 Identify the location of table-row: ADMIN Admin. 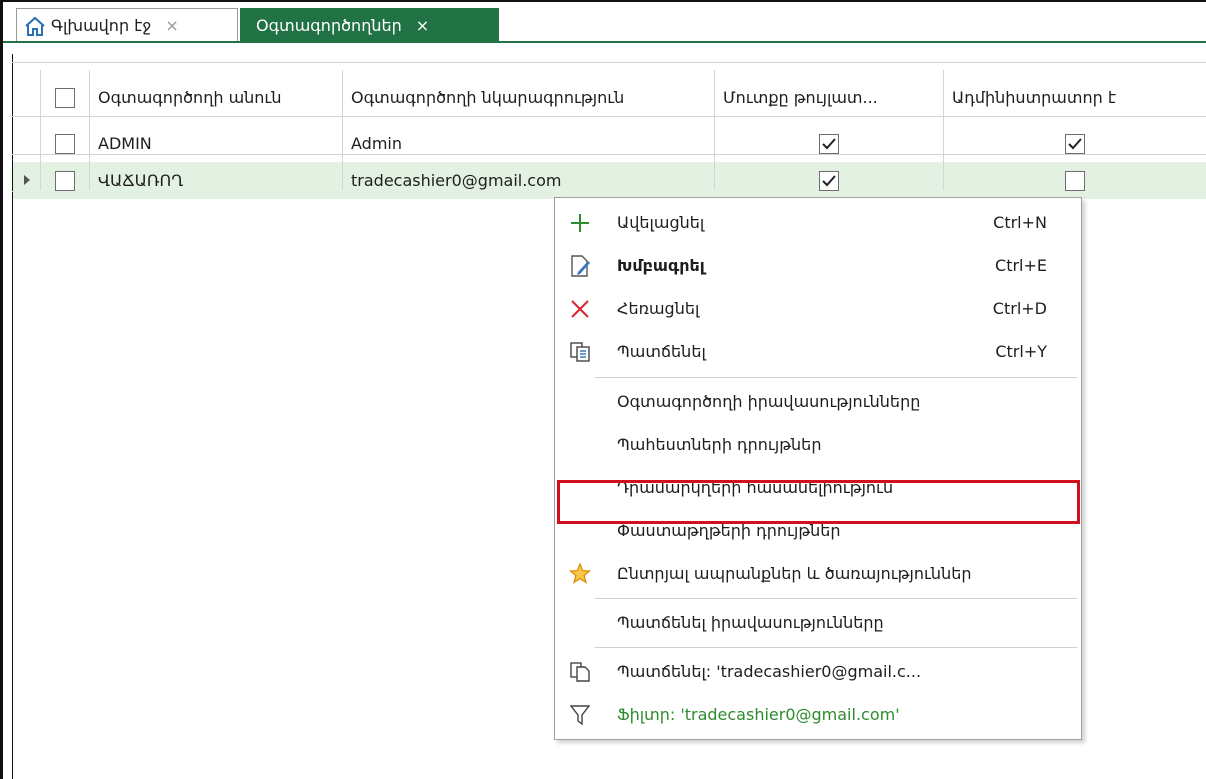
(609, 143).